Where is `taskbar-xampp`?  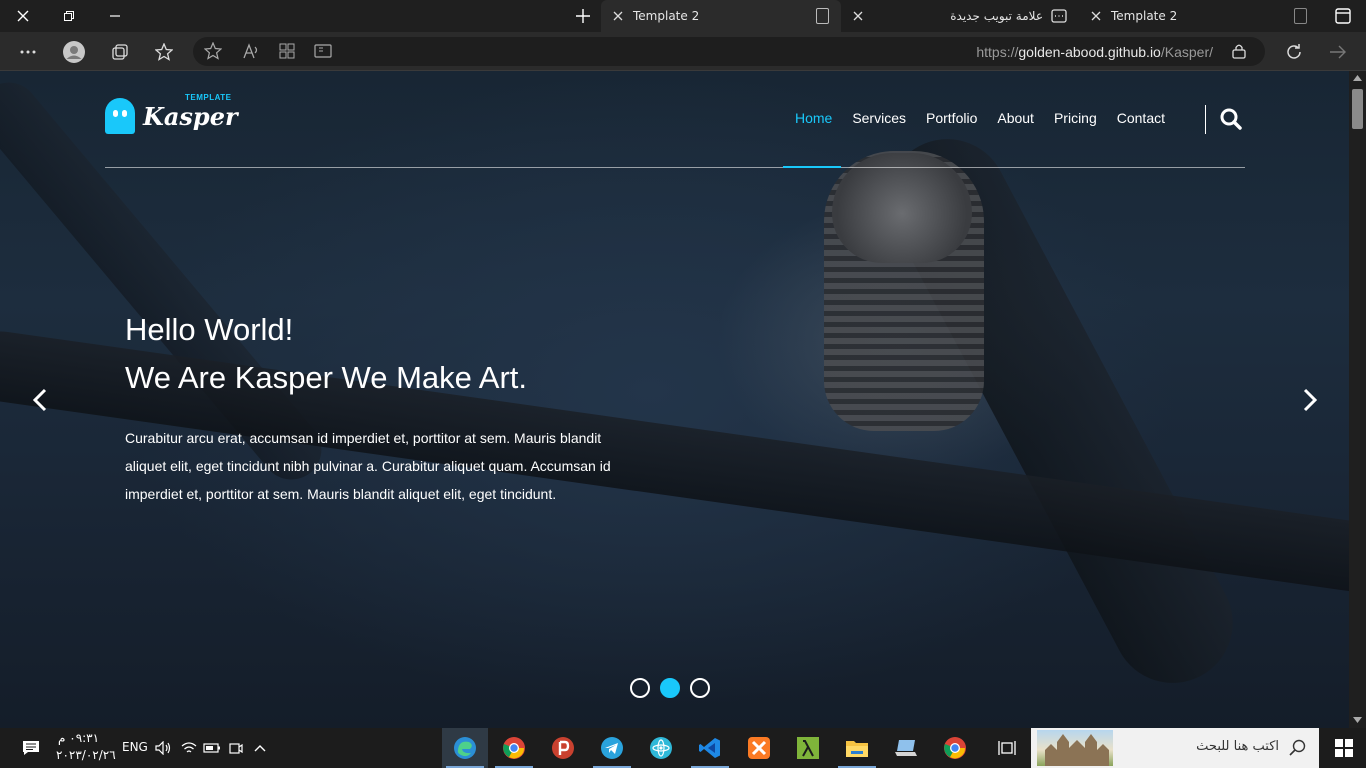 taskbar-xampp is located at coordinates (759, 748).